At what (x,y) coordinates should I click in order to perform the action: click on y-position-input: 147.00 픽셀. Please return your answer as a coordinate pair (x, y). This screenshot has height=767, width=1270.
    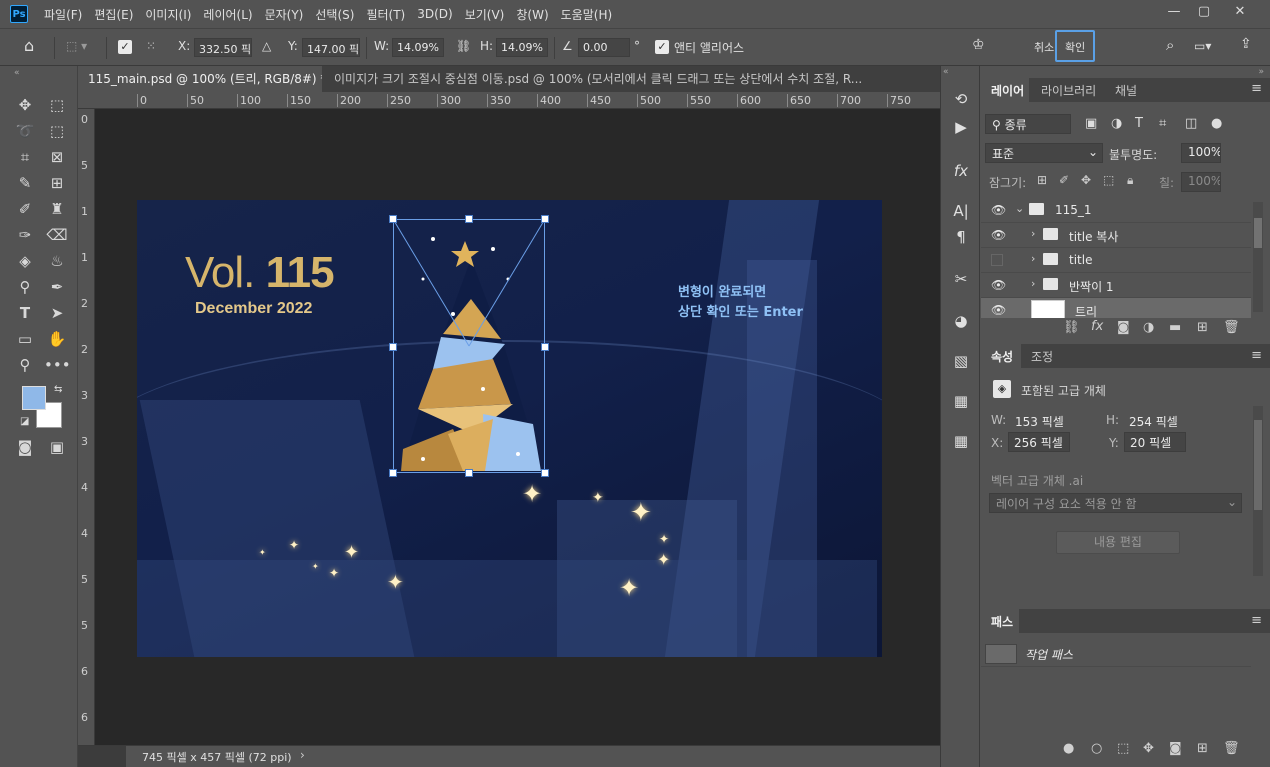
    Looking at the image, I should click on (331, 47).